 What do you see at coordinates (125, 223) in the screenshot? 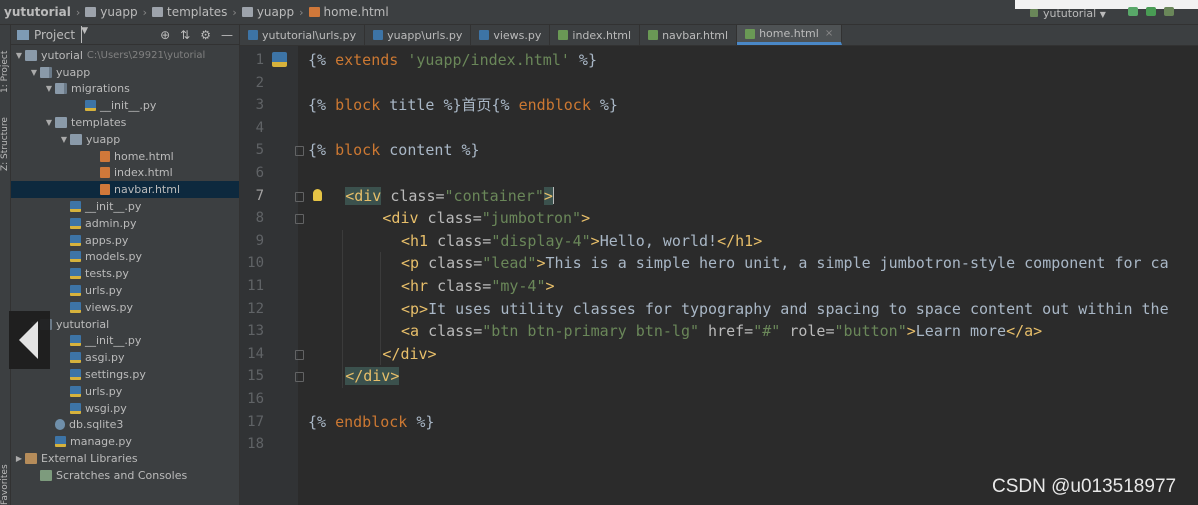
I see `tree-item: admin.py` at bounding box center [125, 223].